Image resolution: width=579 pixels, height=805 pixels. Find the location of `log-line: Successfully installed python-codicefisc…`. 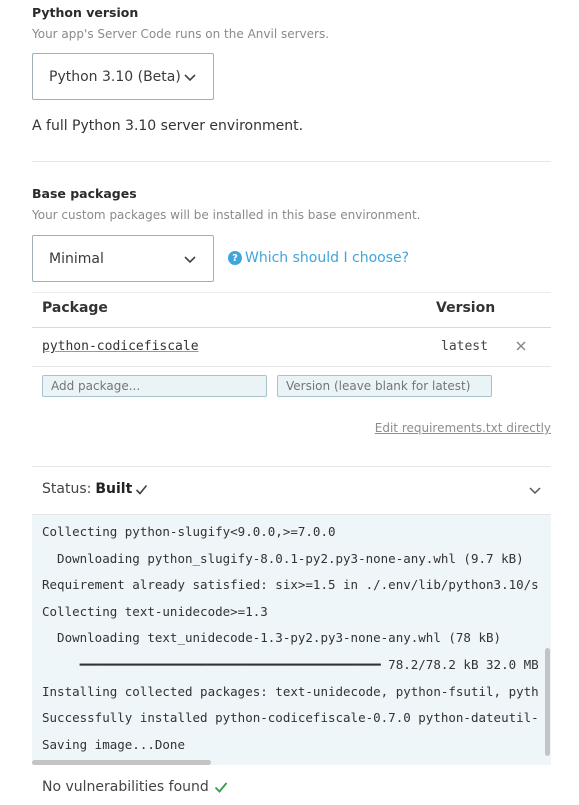

log-line: Successfully installed python-codicefisc… is located at coordinates (290, 717).